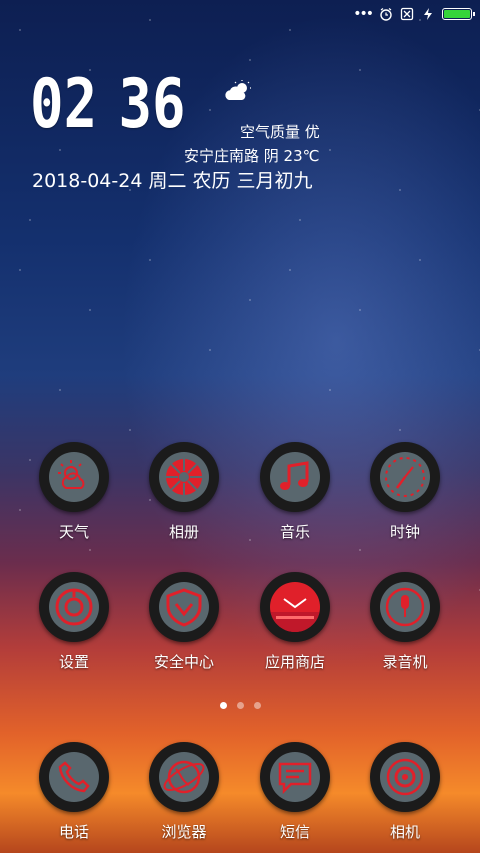  Describe the element at coordinates (64, 104) in the screenshot. I see `clock-hours: 02` at that location.